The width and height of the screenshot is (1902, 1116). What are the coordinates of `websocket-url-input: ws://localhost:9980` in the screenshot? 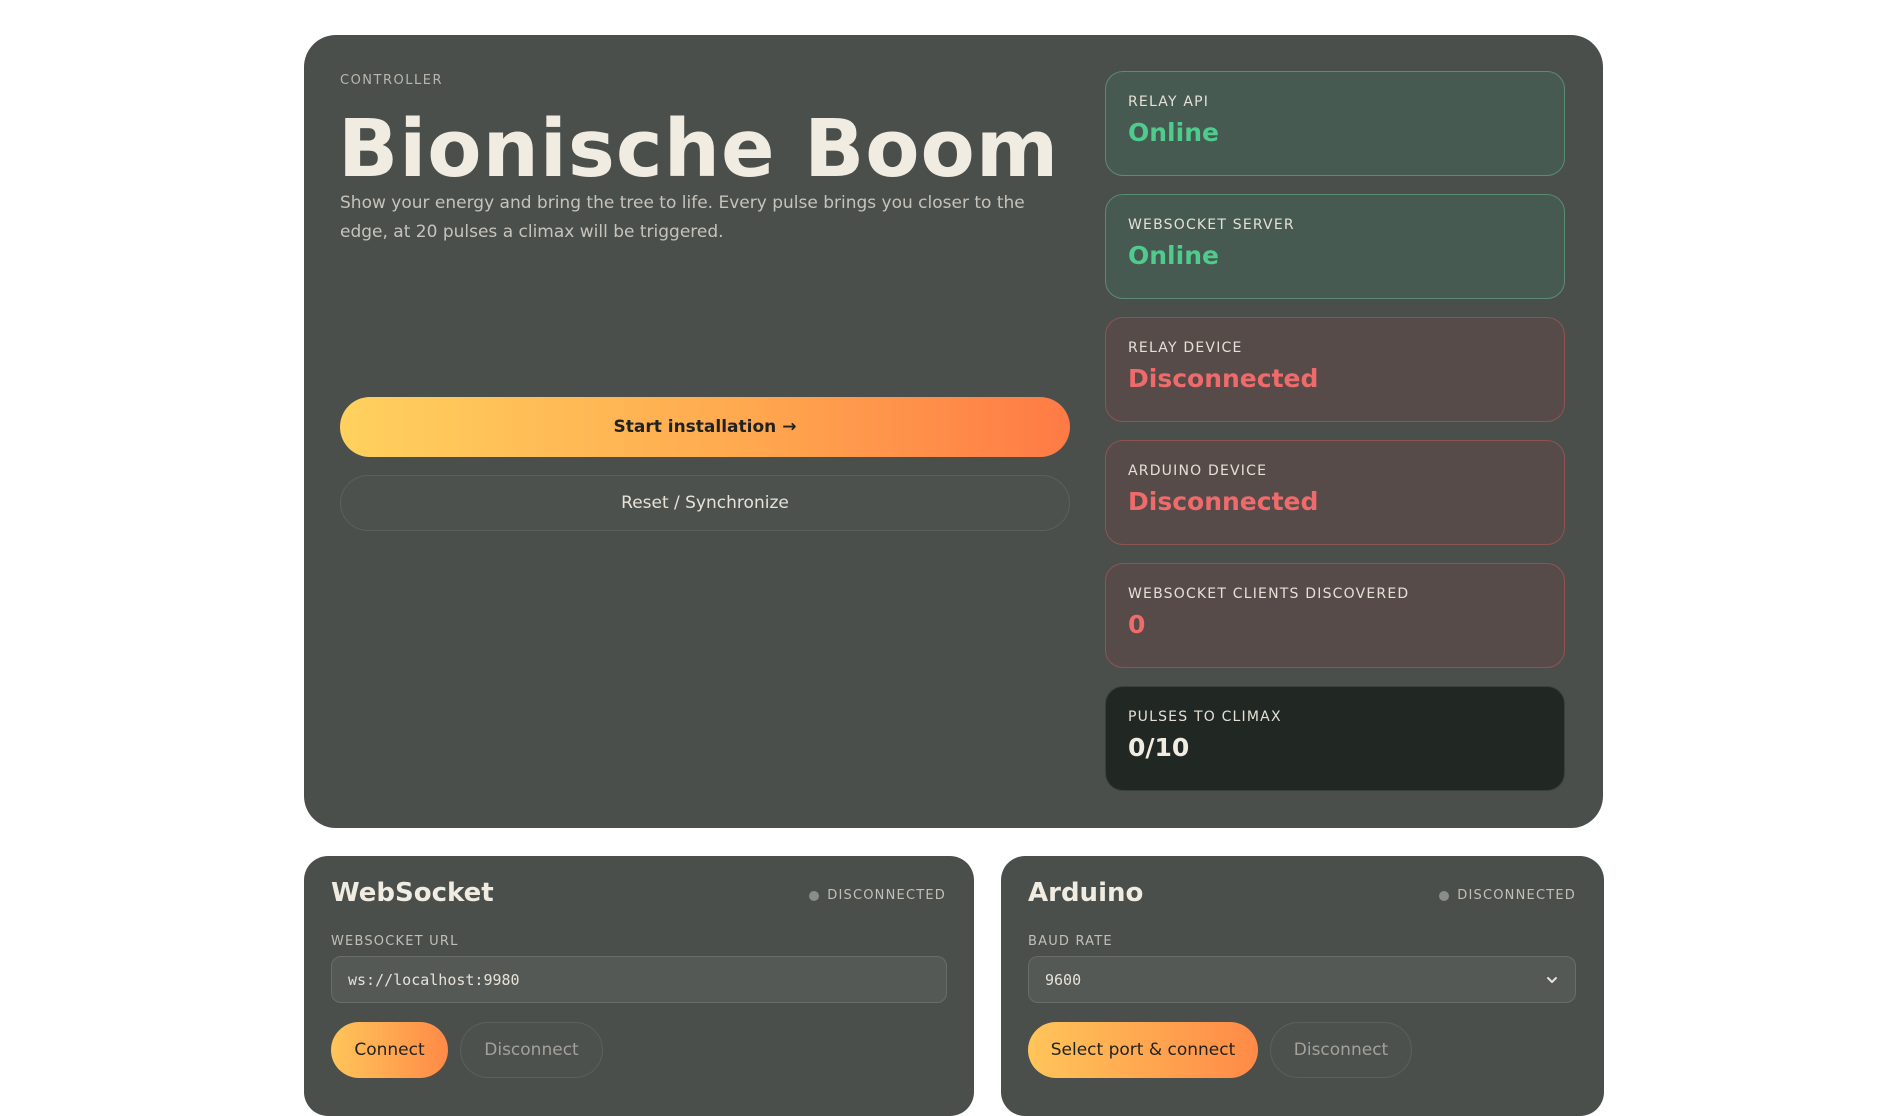 It's located at (639, 979).